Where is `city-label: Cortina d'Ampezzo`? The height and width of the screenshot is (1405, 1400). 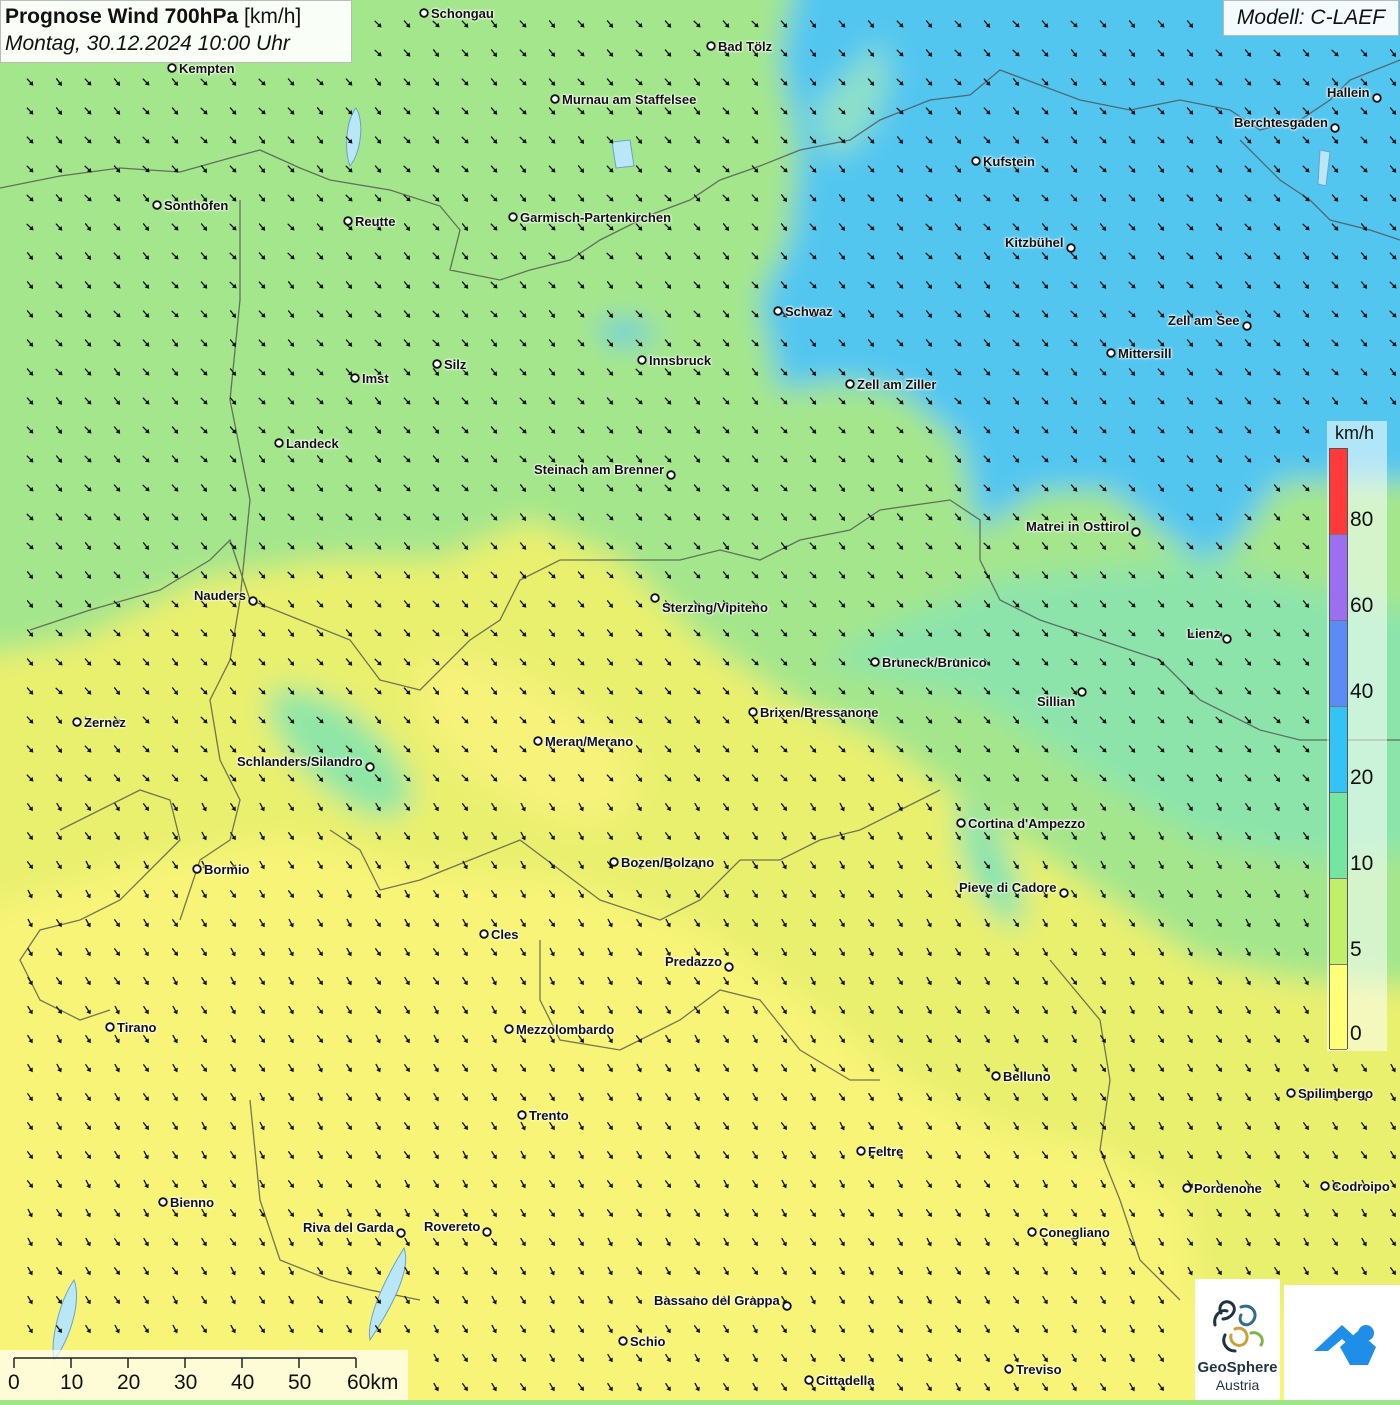
city-label: Cortina d'Ampezzo is located at coordinates (1027, 823).